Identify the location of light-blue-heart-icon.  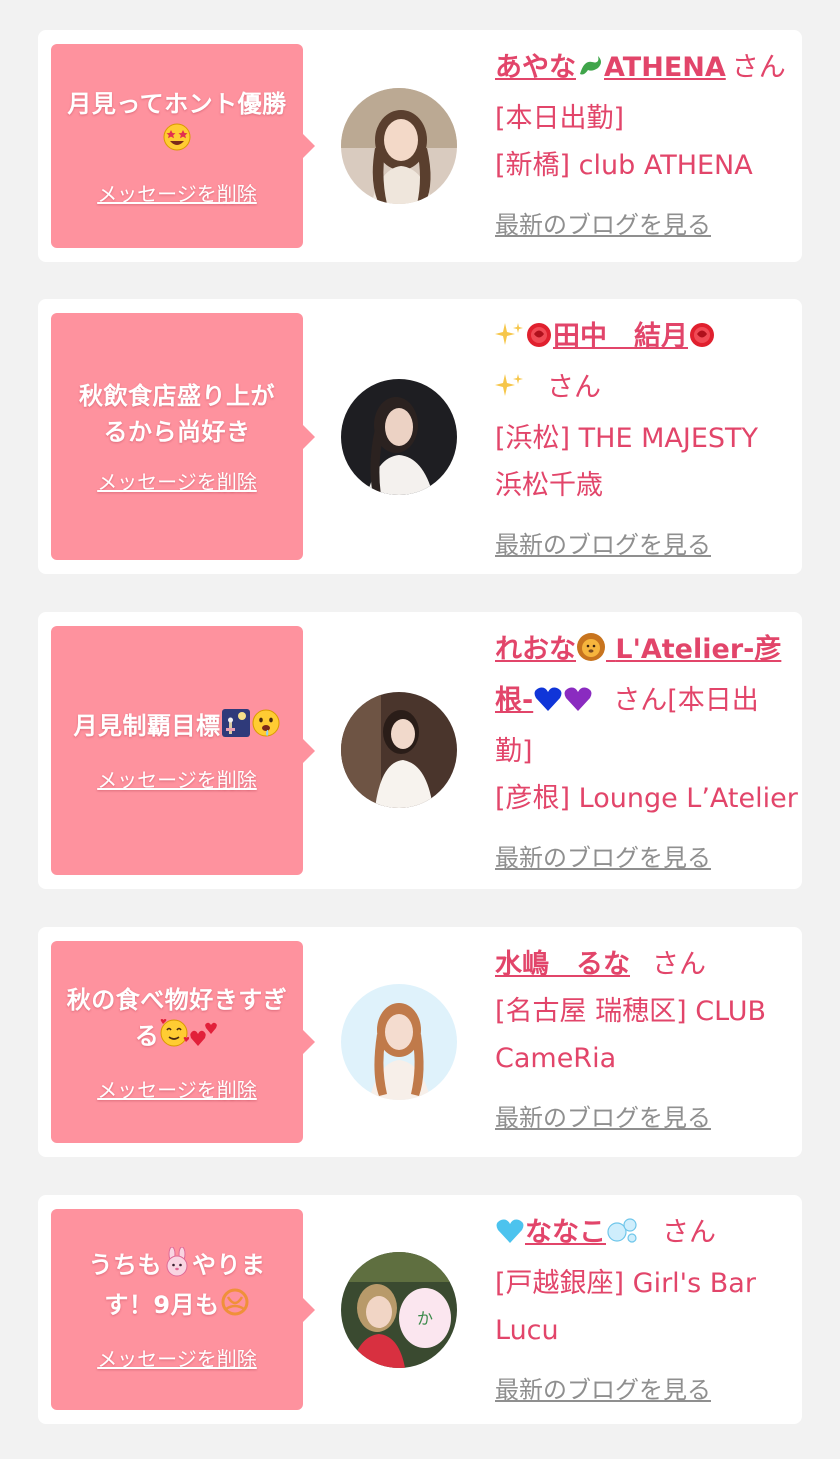
(510, 1236).